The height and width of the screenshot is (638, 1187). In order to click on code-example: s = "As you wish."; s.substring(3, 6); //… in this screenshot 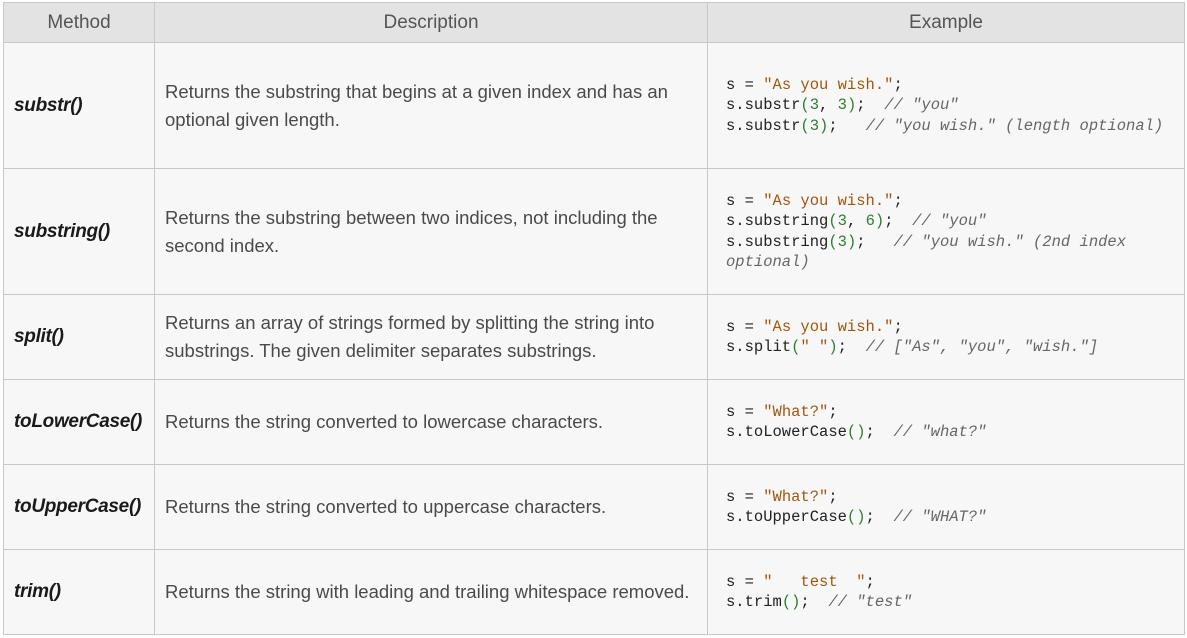, I will do `click(946, 231)`.